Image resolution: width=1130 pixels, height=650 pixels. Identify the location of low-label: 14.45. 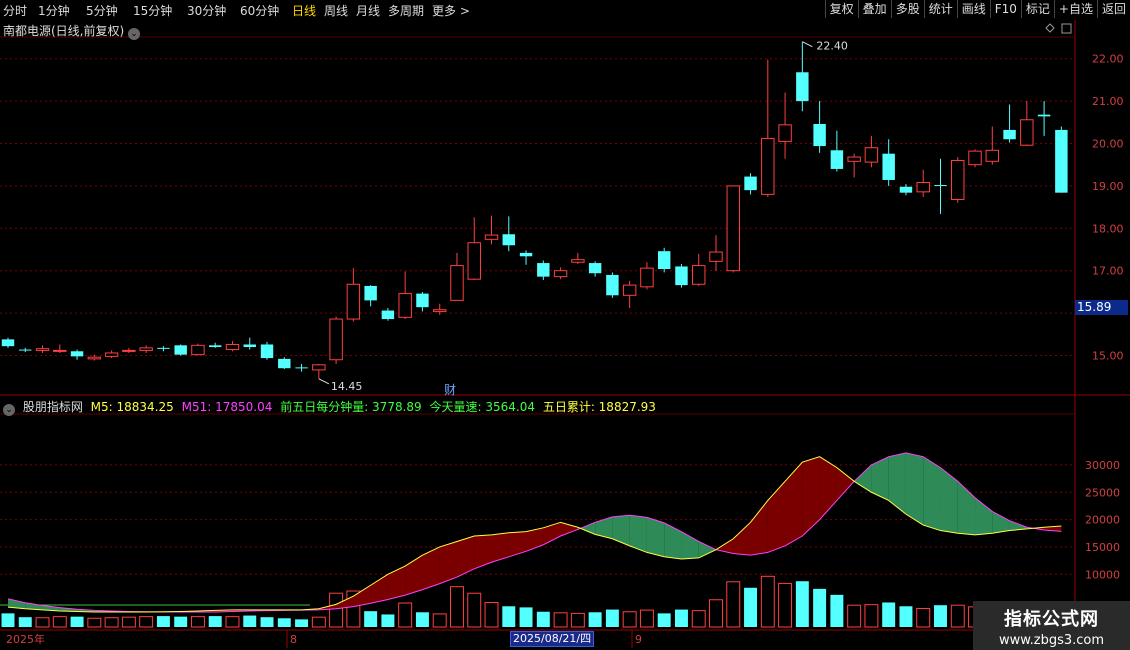
(347, 386).